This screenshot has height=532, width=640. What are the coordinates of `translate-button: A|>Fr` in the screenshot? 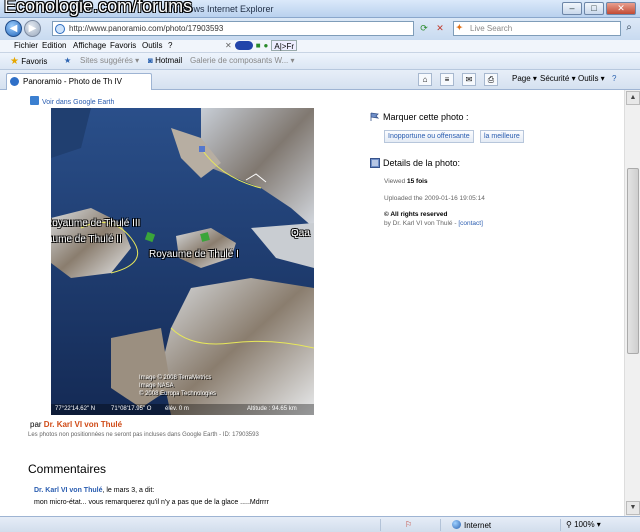 It's located at (284, 45).